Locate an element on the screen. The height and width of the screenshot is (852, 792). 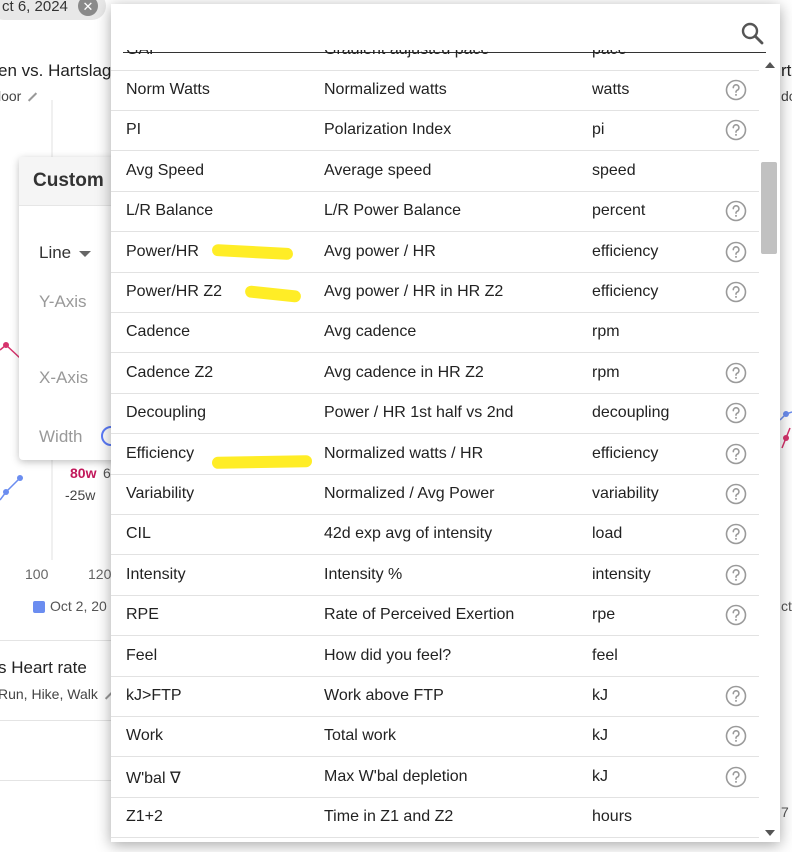
list-item: Work Total work kJ is located at coordinates (435, 737).